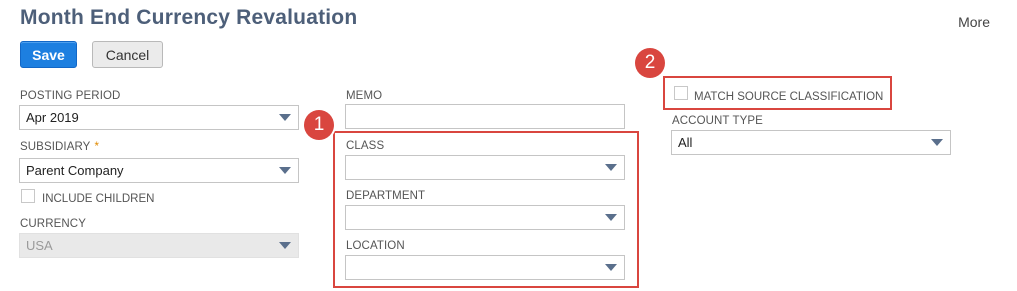 This screenshot has width=1017, height=291. I want to click on department-select, so click(485, 217).